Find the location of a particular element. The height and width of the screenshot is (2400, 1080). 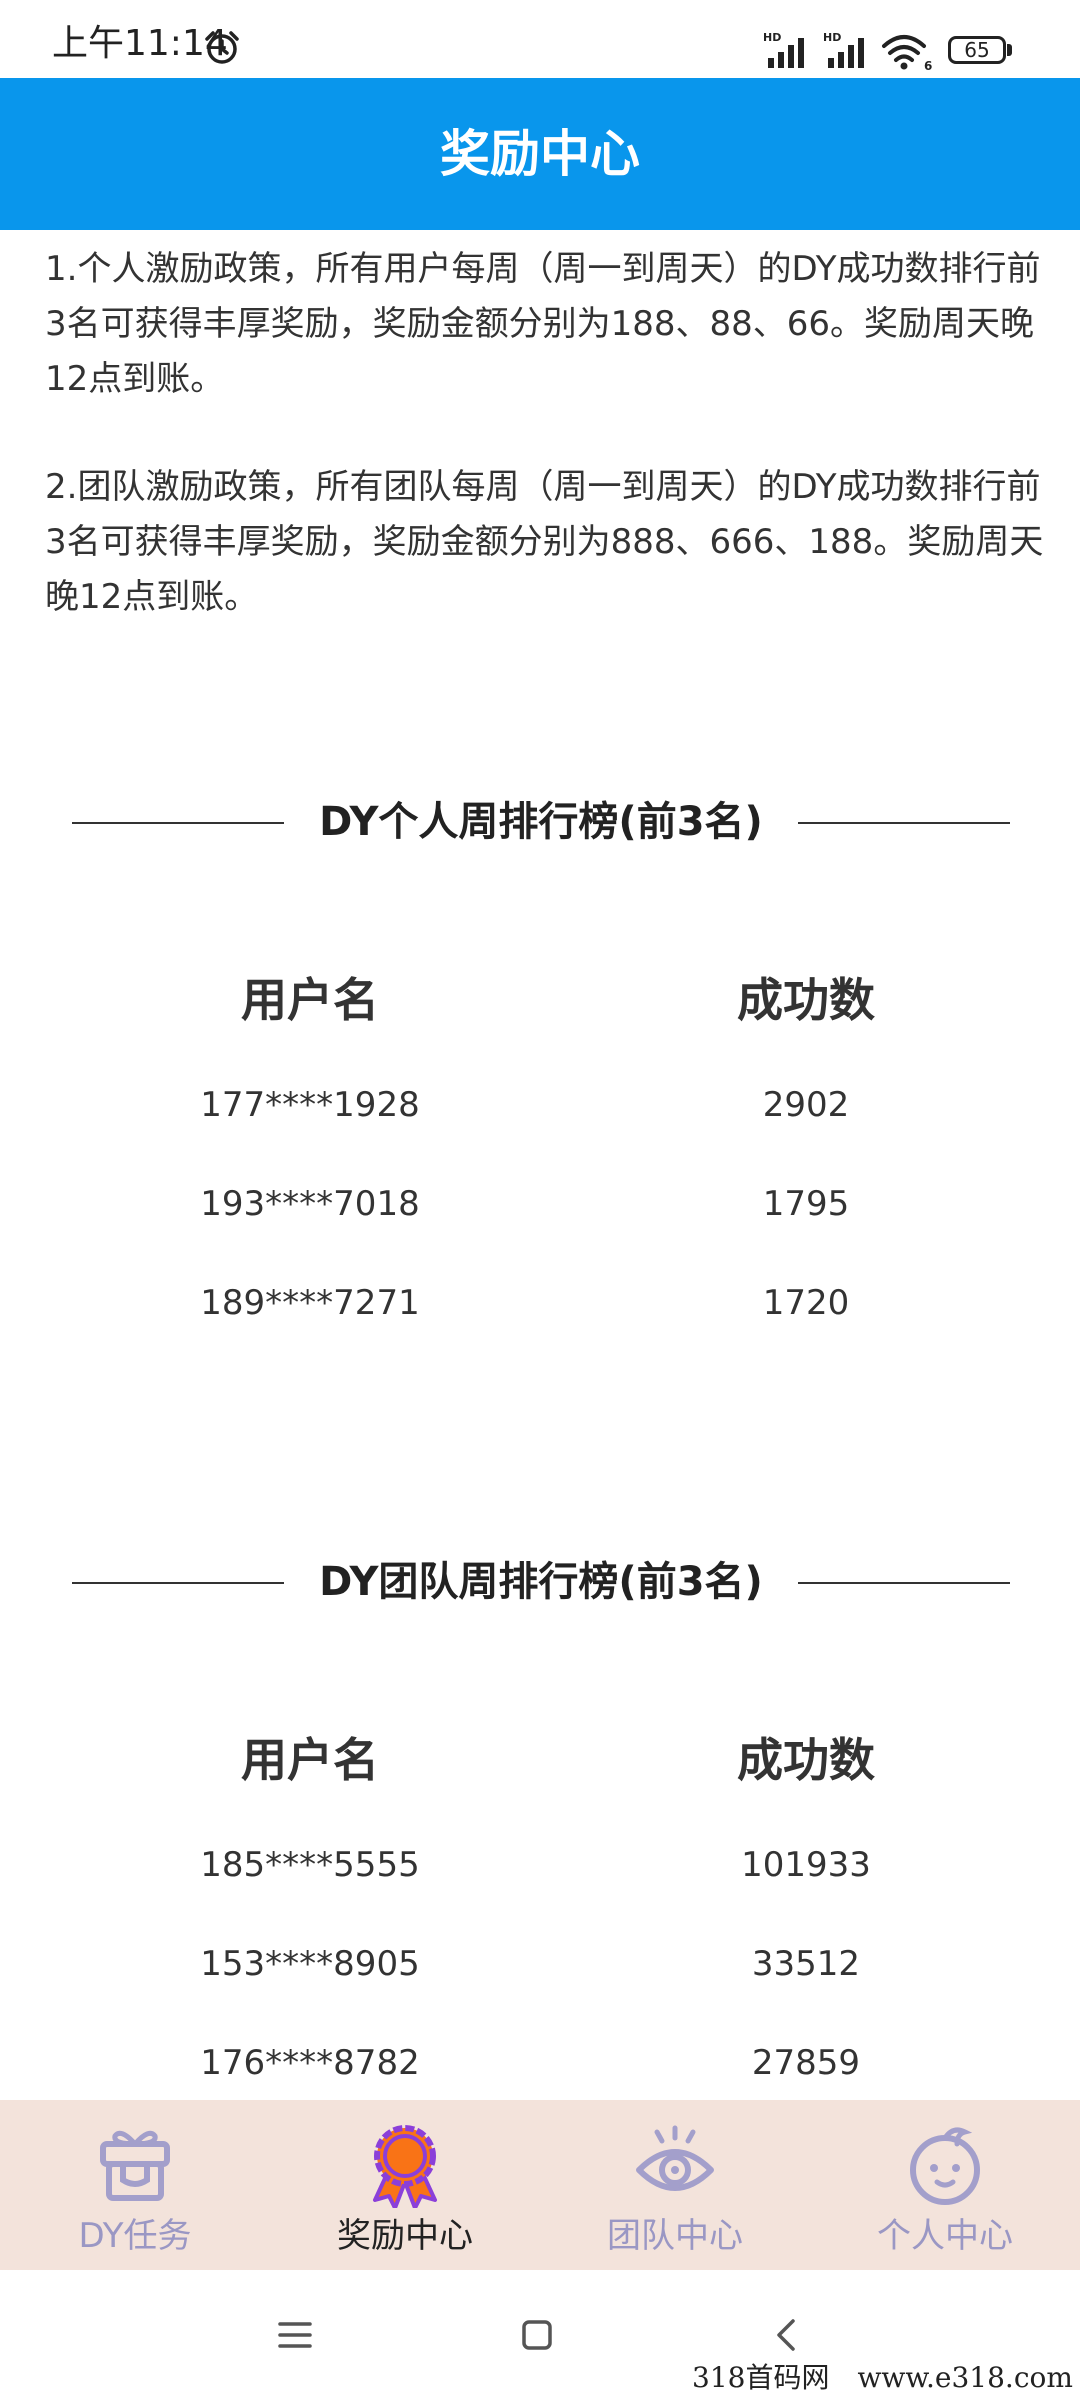

personal-ranking-heading: DY个人周排行榜(前3名) is located at coordinates (540, 822).